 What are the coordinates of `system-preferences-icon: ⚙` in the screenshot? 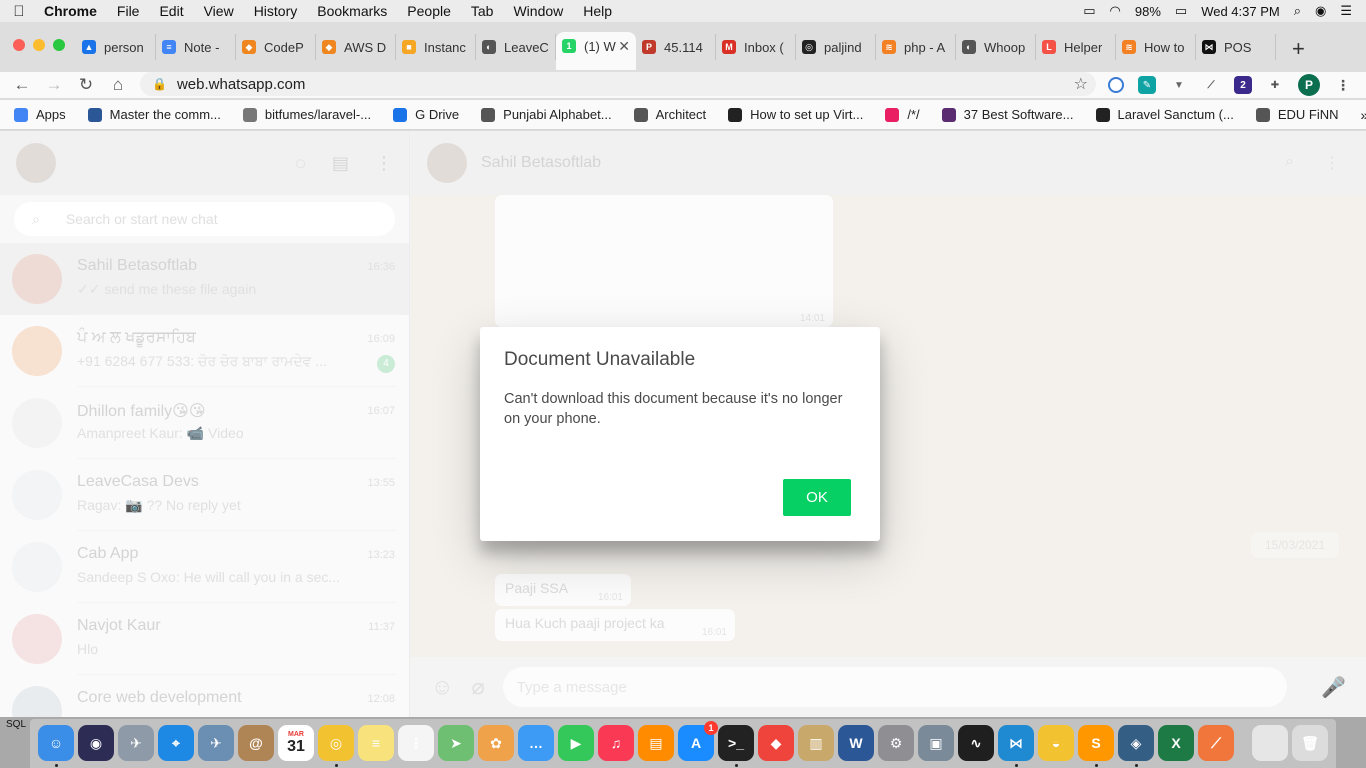 It's located at (896, 743).